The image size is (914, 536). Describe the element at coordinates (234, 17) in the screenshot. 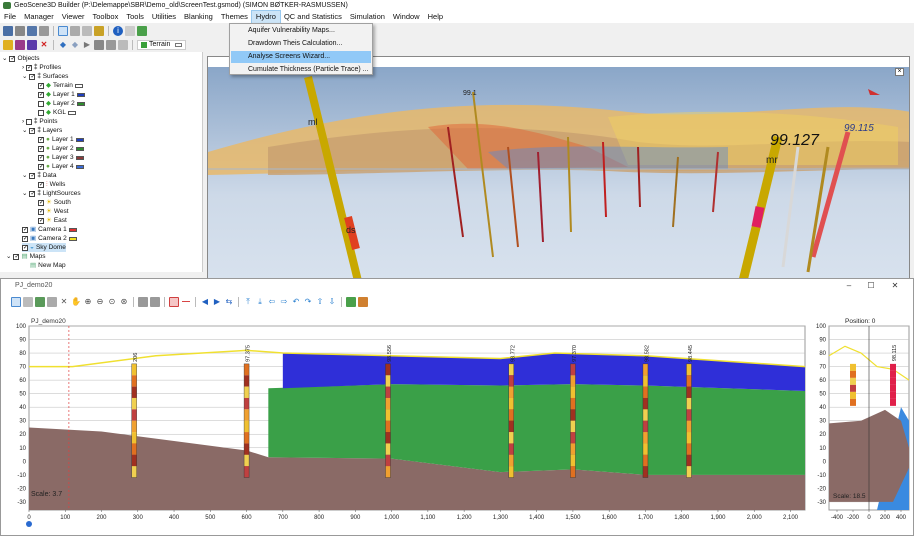

I see `menu-themes: Themes` at that location.